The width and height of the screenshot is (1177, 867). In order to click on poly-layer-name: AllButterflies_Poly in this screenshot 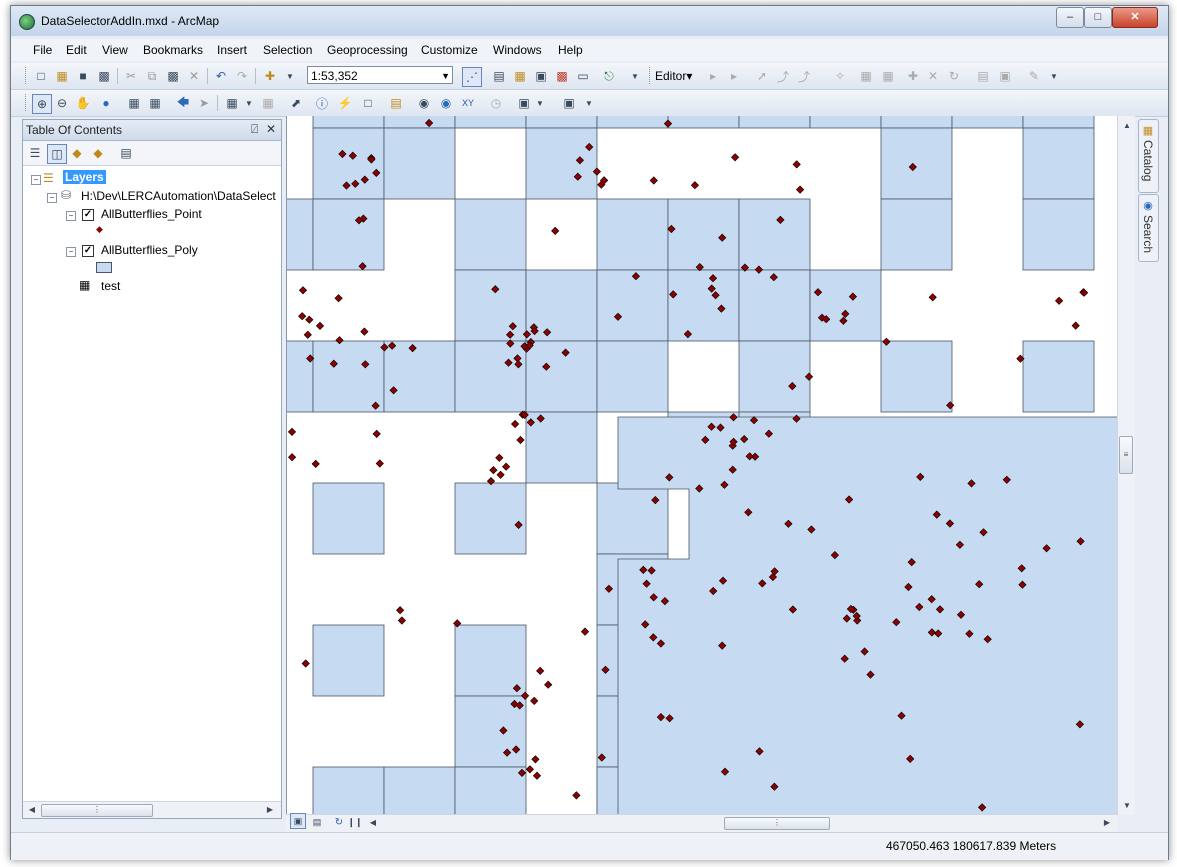, I will do `click(149, 250)`.